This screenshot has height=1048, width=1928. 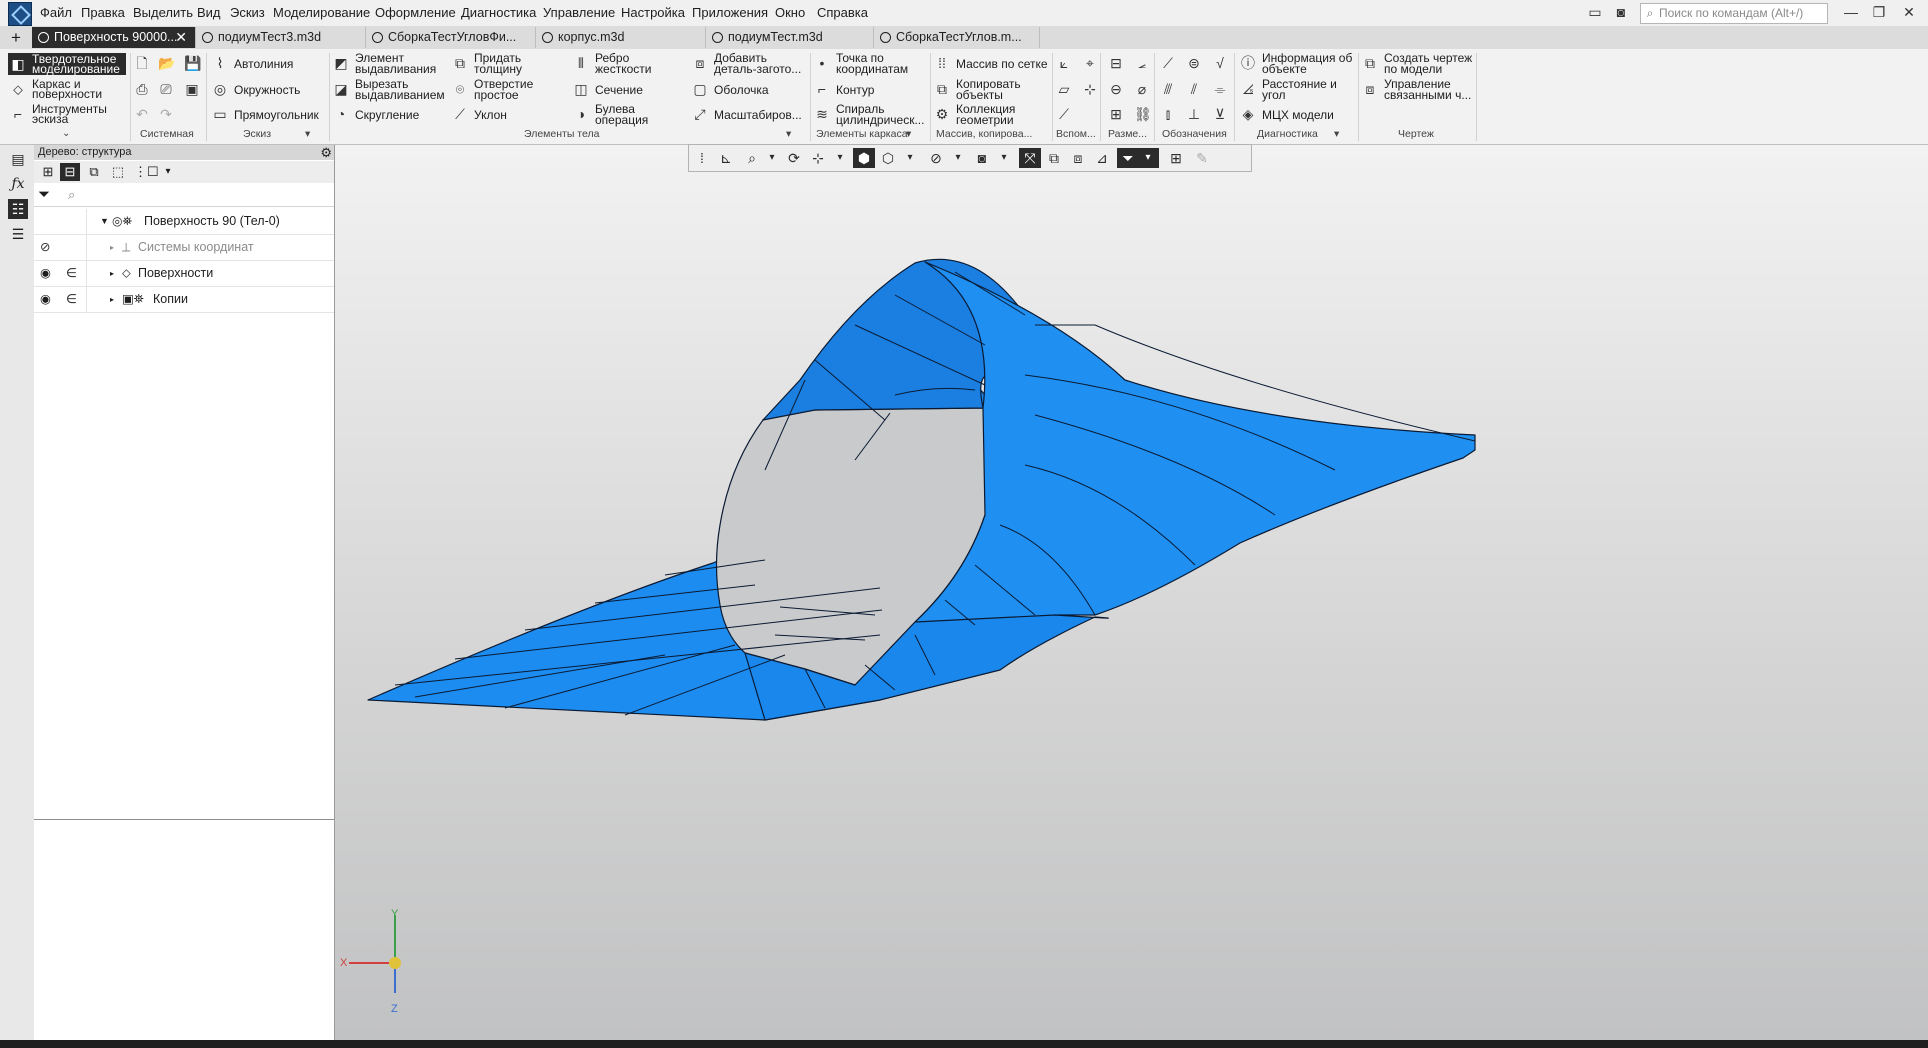 I want to click on fullscreen-icon: ◙, so click(x=1621, y=12).